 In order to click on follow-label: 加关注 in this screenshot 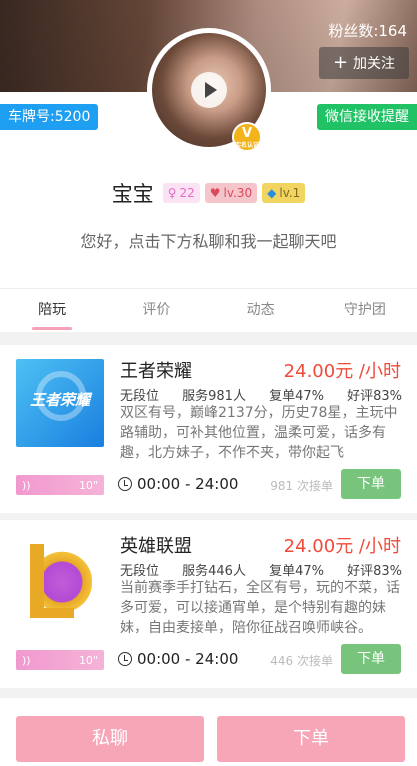, I will do `click(374, 64)`.